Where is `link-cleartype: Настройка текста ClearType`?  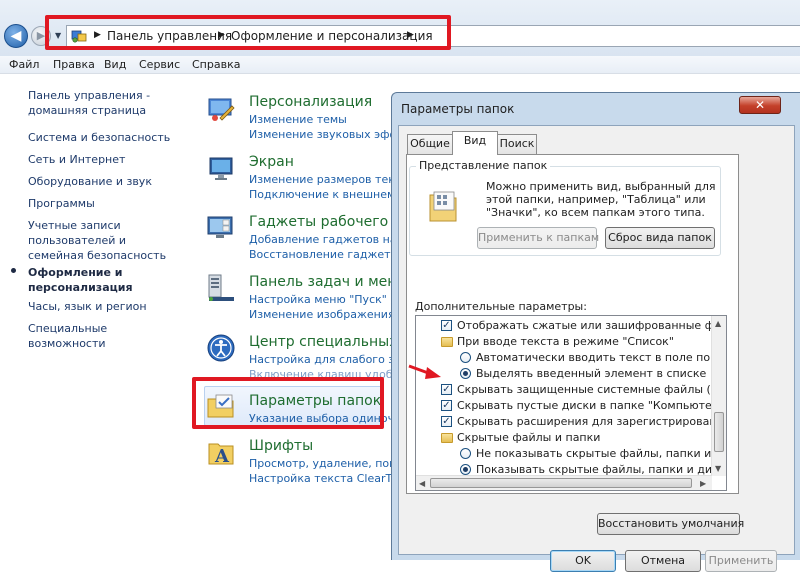 link-cleartype: Настройка текста ClearType is located at coordinates (330, 478).